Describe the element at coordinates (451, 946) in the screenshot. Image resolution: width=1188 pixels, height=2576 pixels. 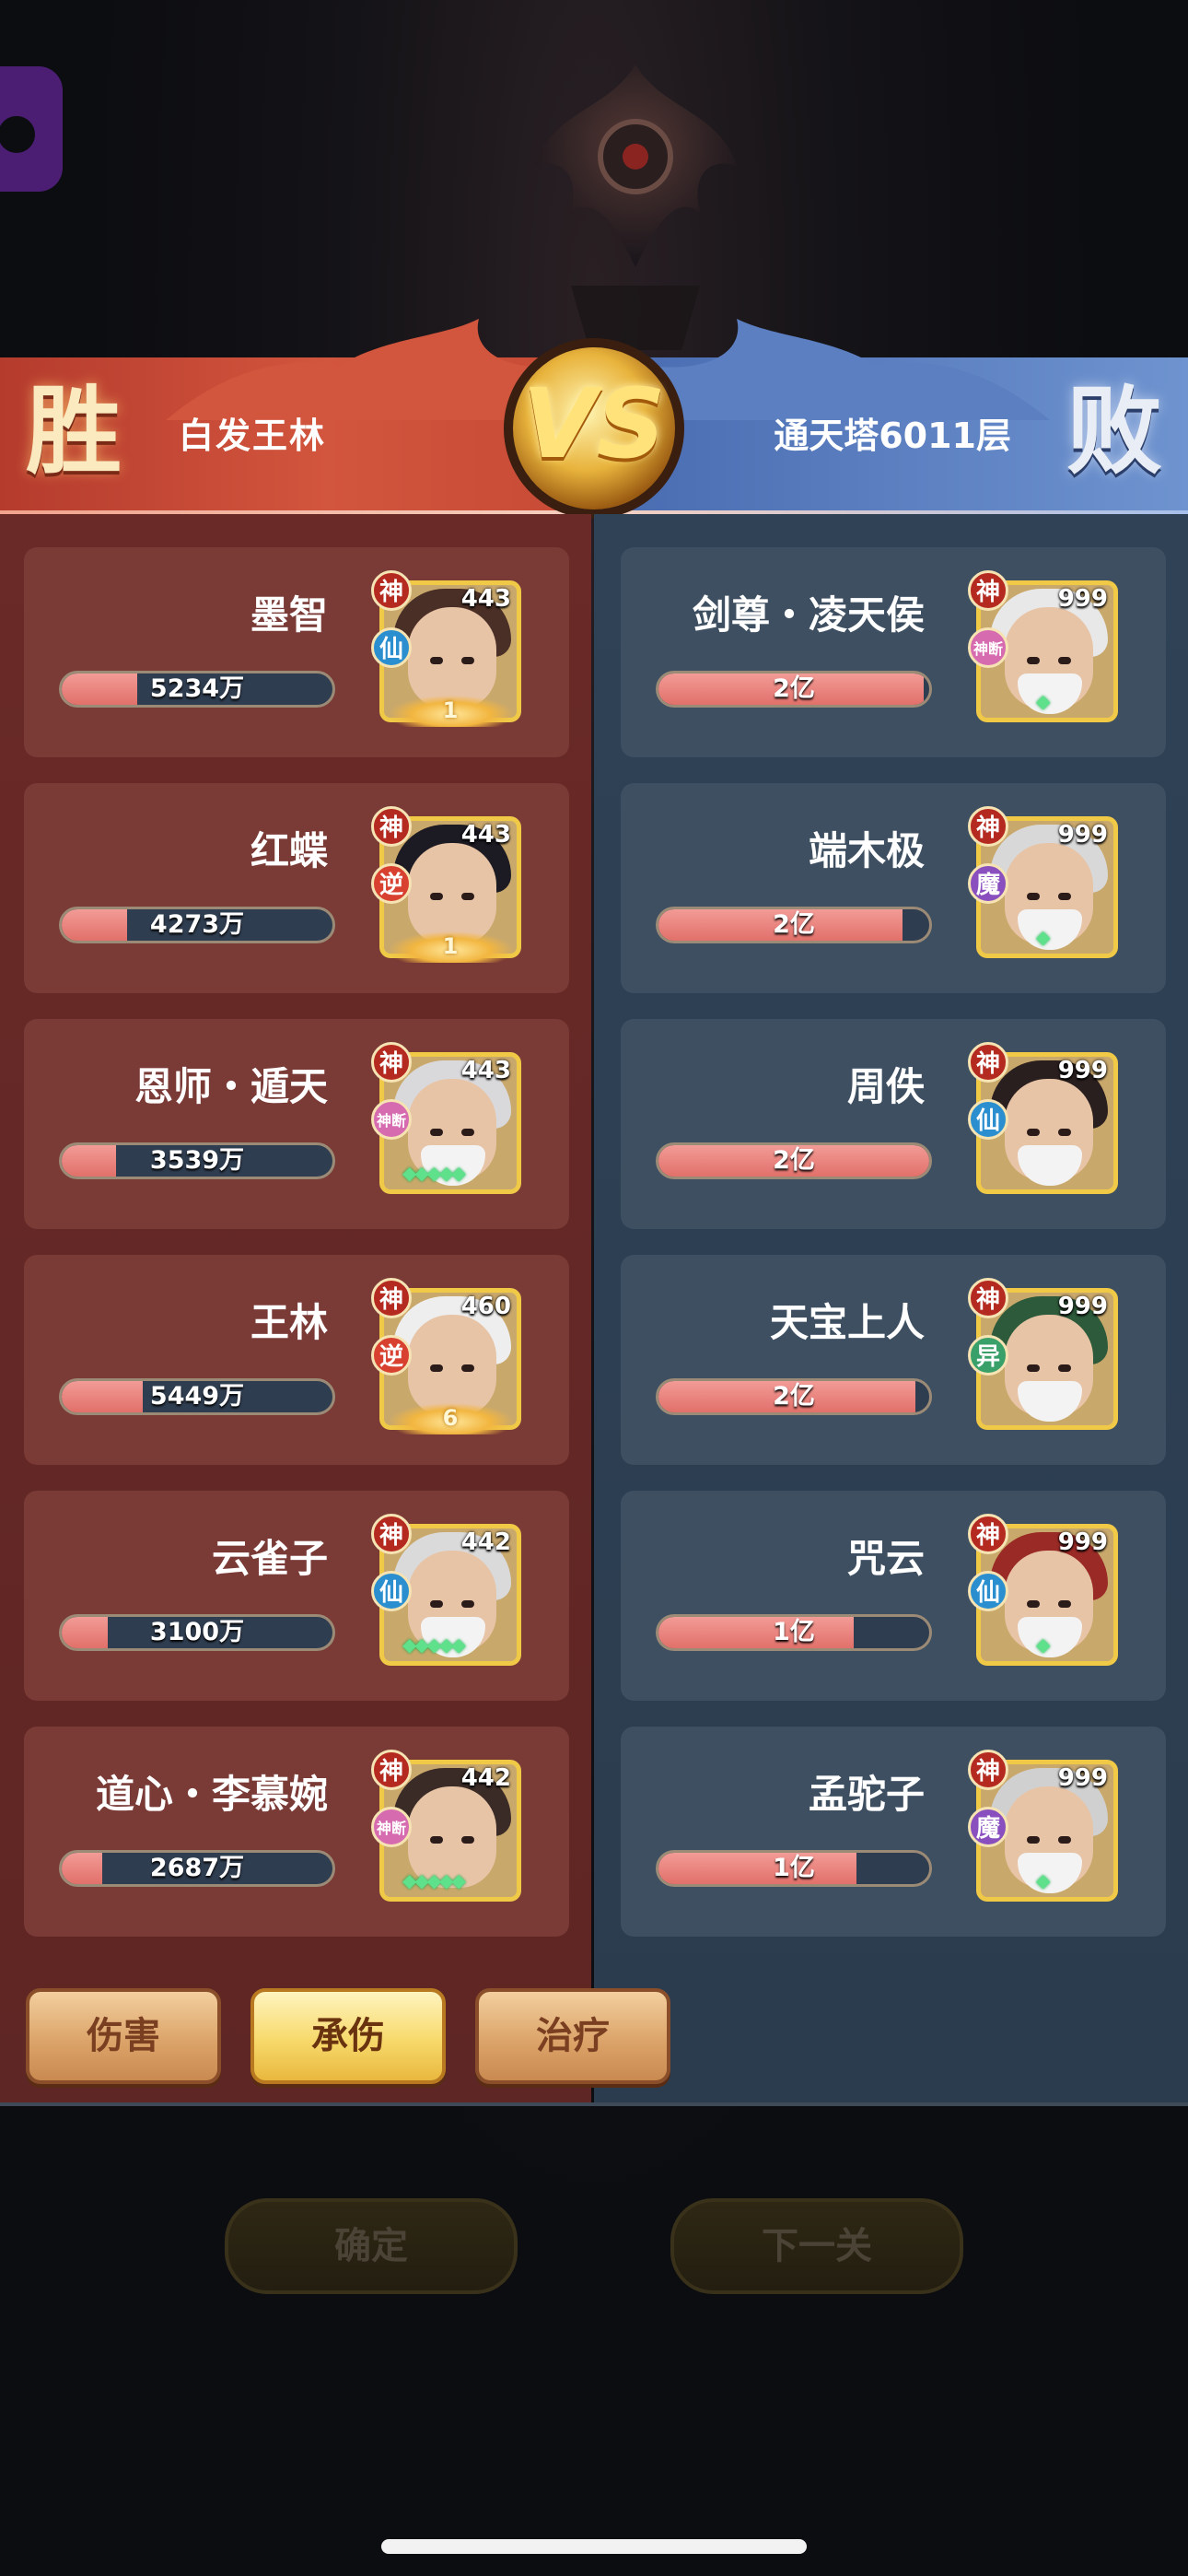
I see `awaken-level: 1` at that location.